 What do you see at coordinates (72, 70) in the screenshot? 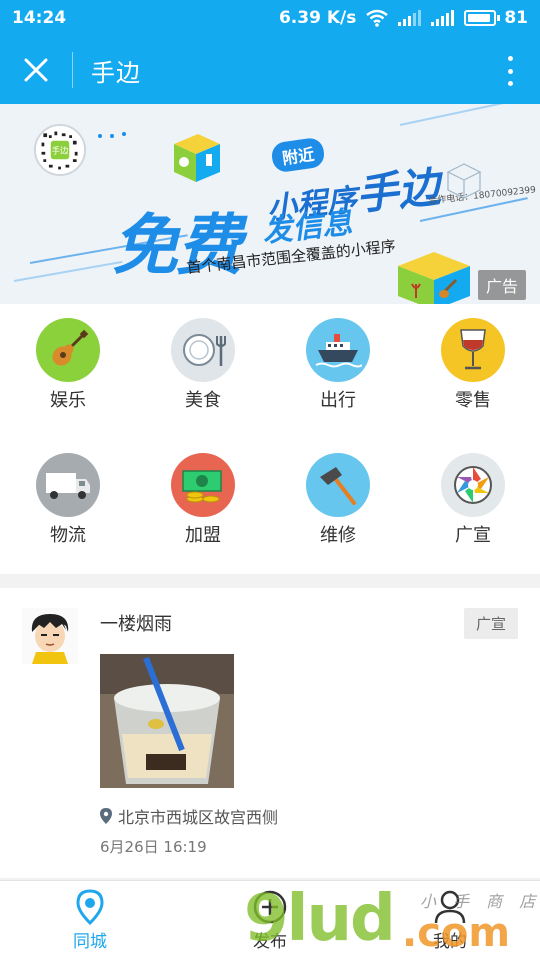
I see `nav-divider` at bounding box center [72, 70].